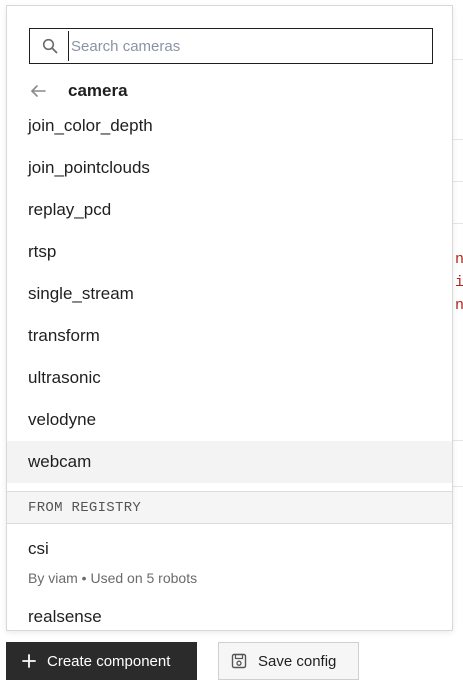 The height and width of the screenshot is (692, 463). I want to click on registry-item-realsense: realsense, so click(228, 617).